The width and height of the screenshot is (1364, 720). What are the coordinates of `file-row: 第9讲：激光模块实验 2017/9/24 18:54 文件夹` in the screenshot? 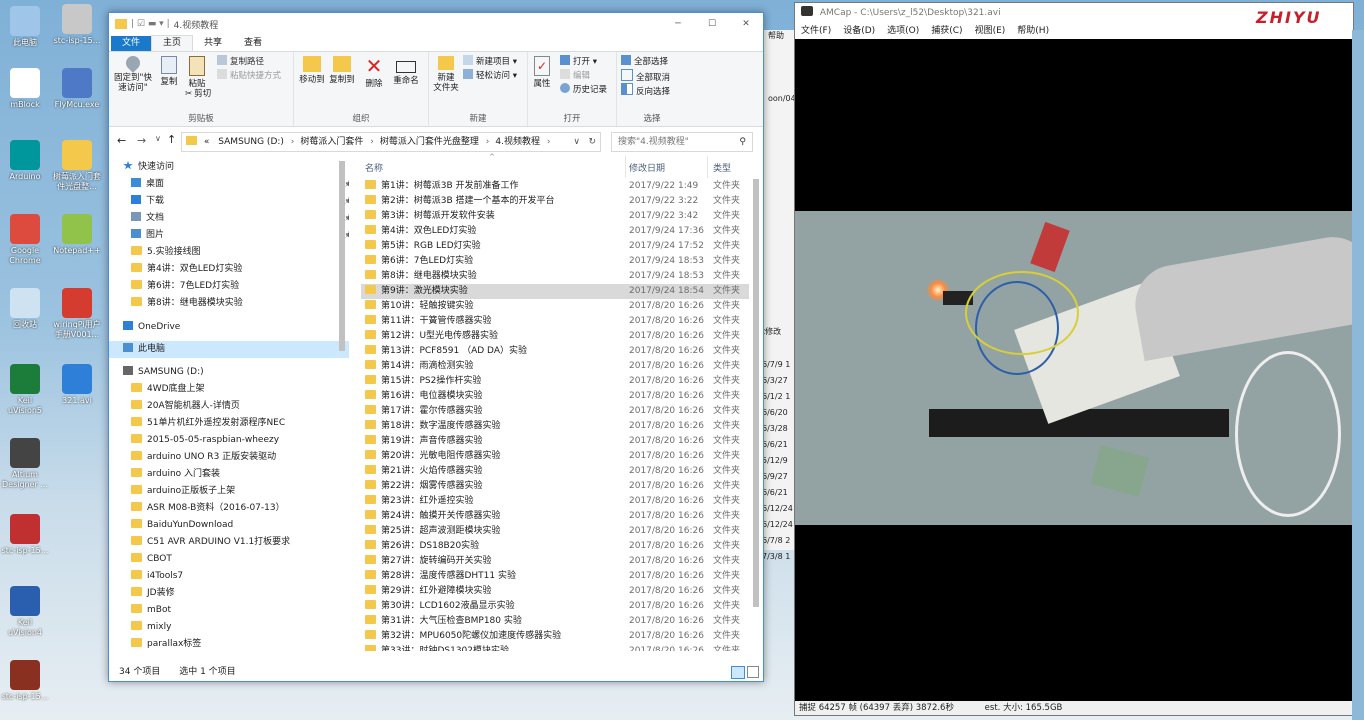 It's located at (555, 291).